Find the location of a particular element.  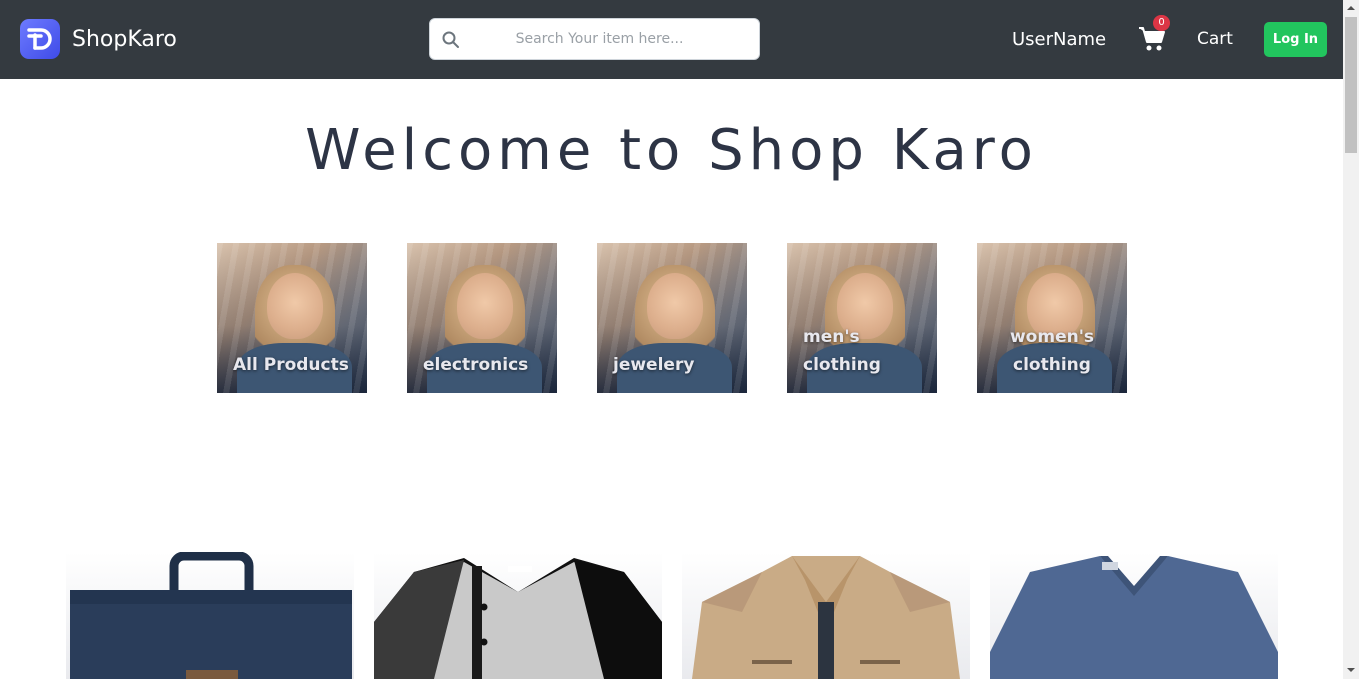

category-label: men's clothing is located at coordinates (842, 351).